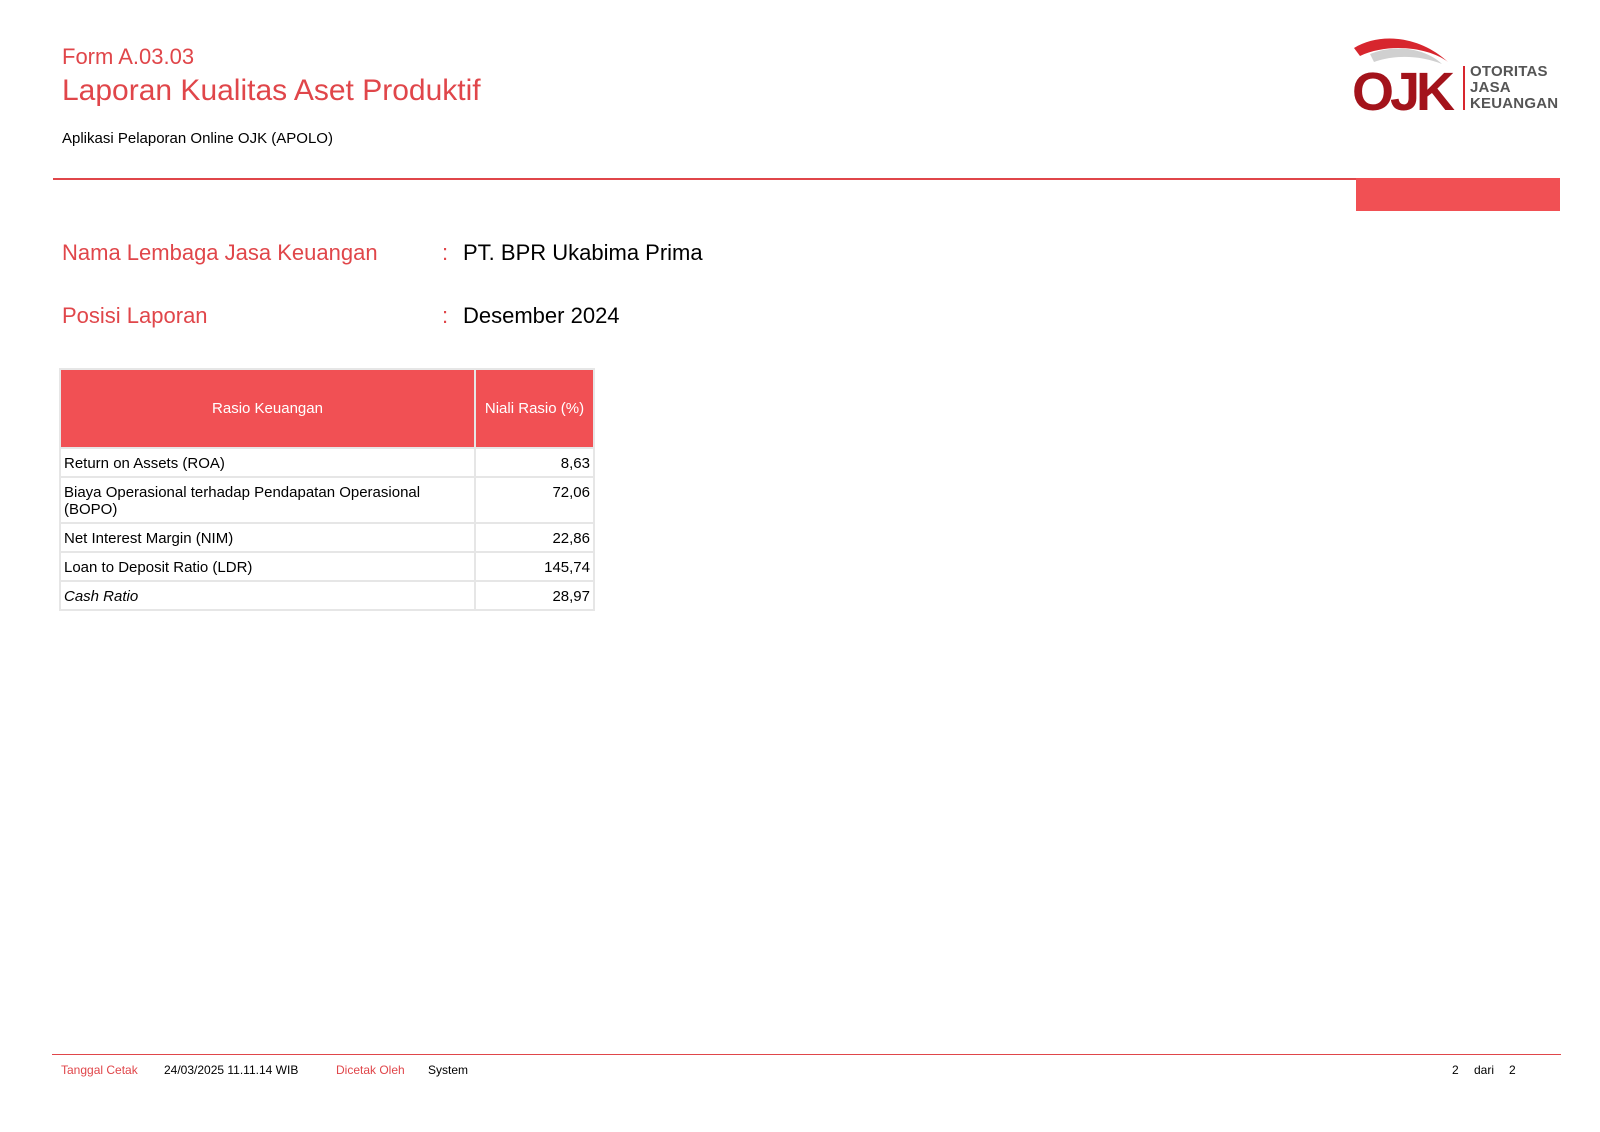 The width and height of the screenshot is (1600, 1132). What do you see at coordinates (267, 595) in the screenshot?
I see `ratio-name: Cash Ratio` at bounding box center [267, 595].